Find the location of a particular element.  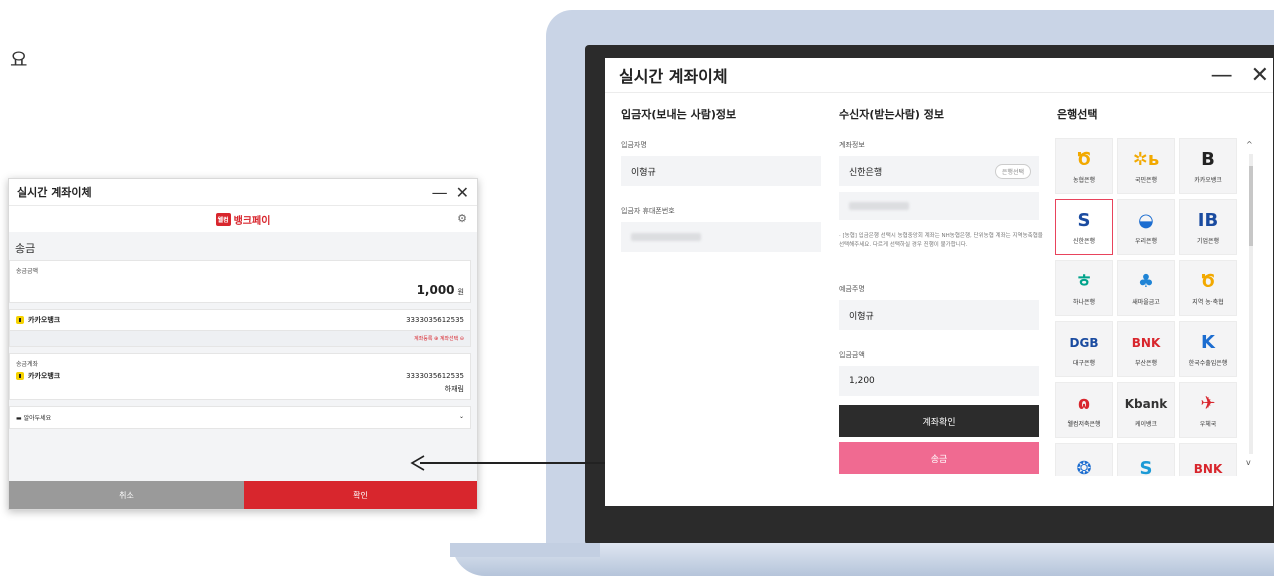

bank-label: 하나은행 is located at coordinates (1084, 302).